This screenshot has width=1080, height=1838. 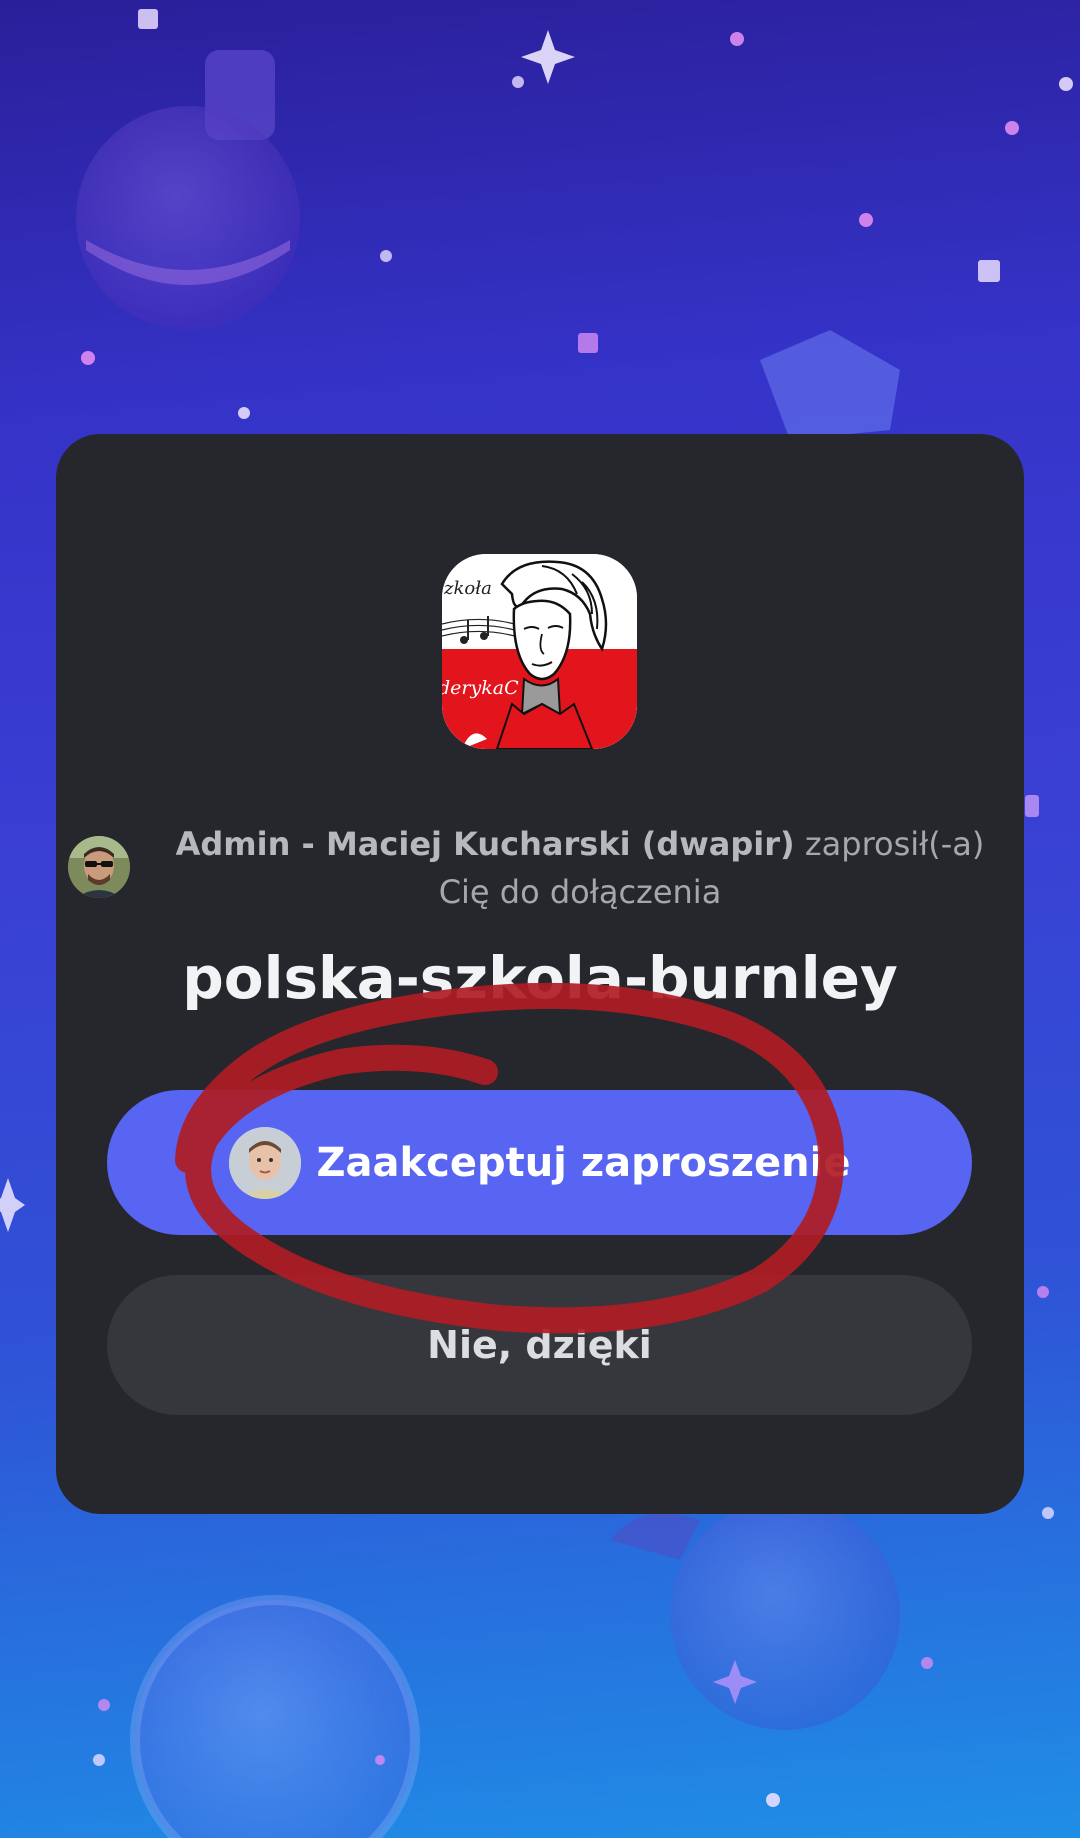 I want to click on server-name: polska-szkola-burnley, so click(x=540, y=978).